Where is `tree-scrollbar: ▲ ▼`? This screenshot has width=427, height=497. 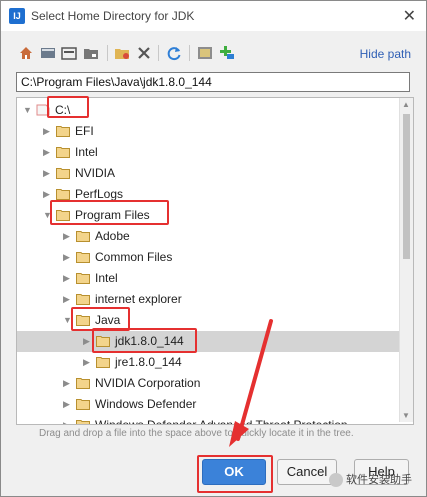
tree-scrollbar: ▲ ▼ is located at coordinates (406, 260).